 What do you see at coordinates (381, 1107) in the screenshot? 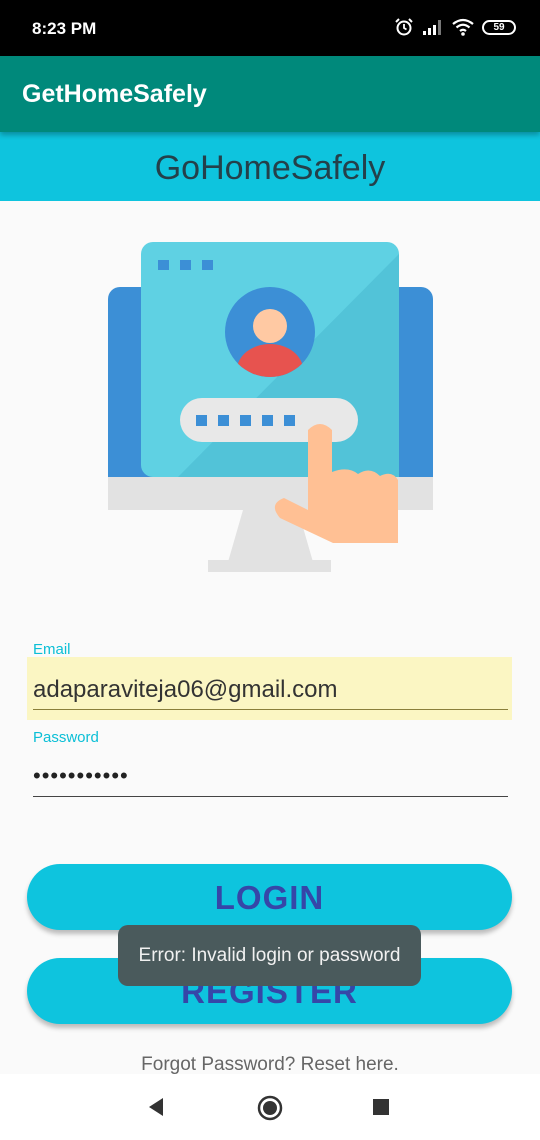
I see `recents-icon` at bounding box center [381, 1107].